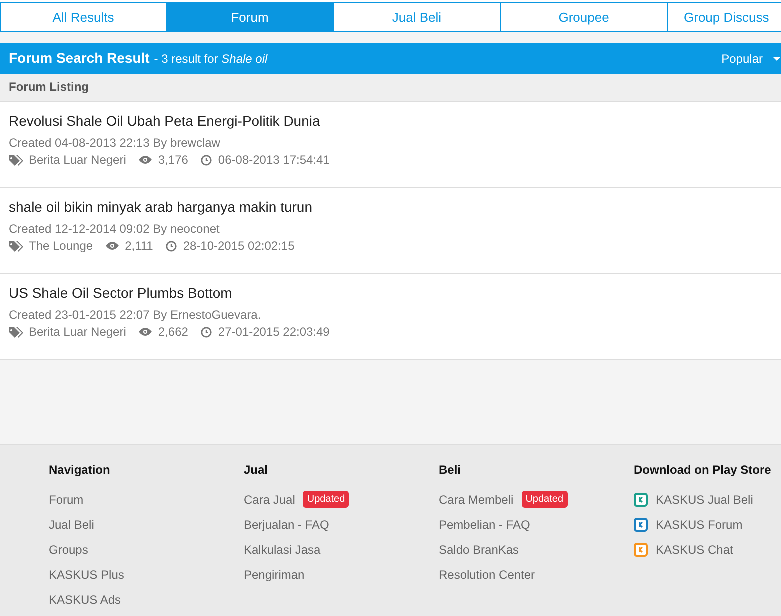 This screenshot has height=616, width=781. I want to click on tab: Jual Beli, so click(417, 17).